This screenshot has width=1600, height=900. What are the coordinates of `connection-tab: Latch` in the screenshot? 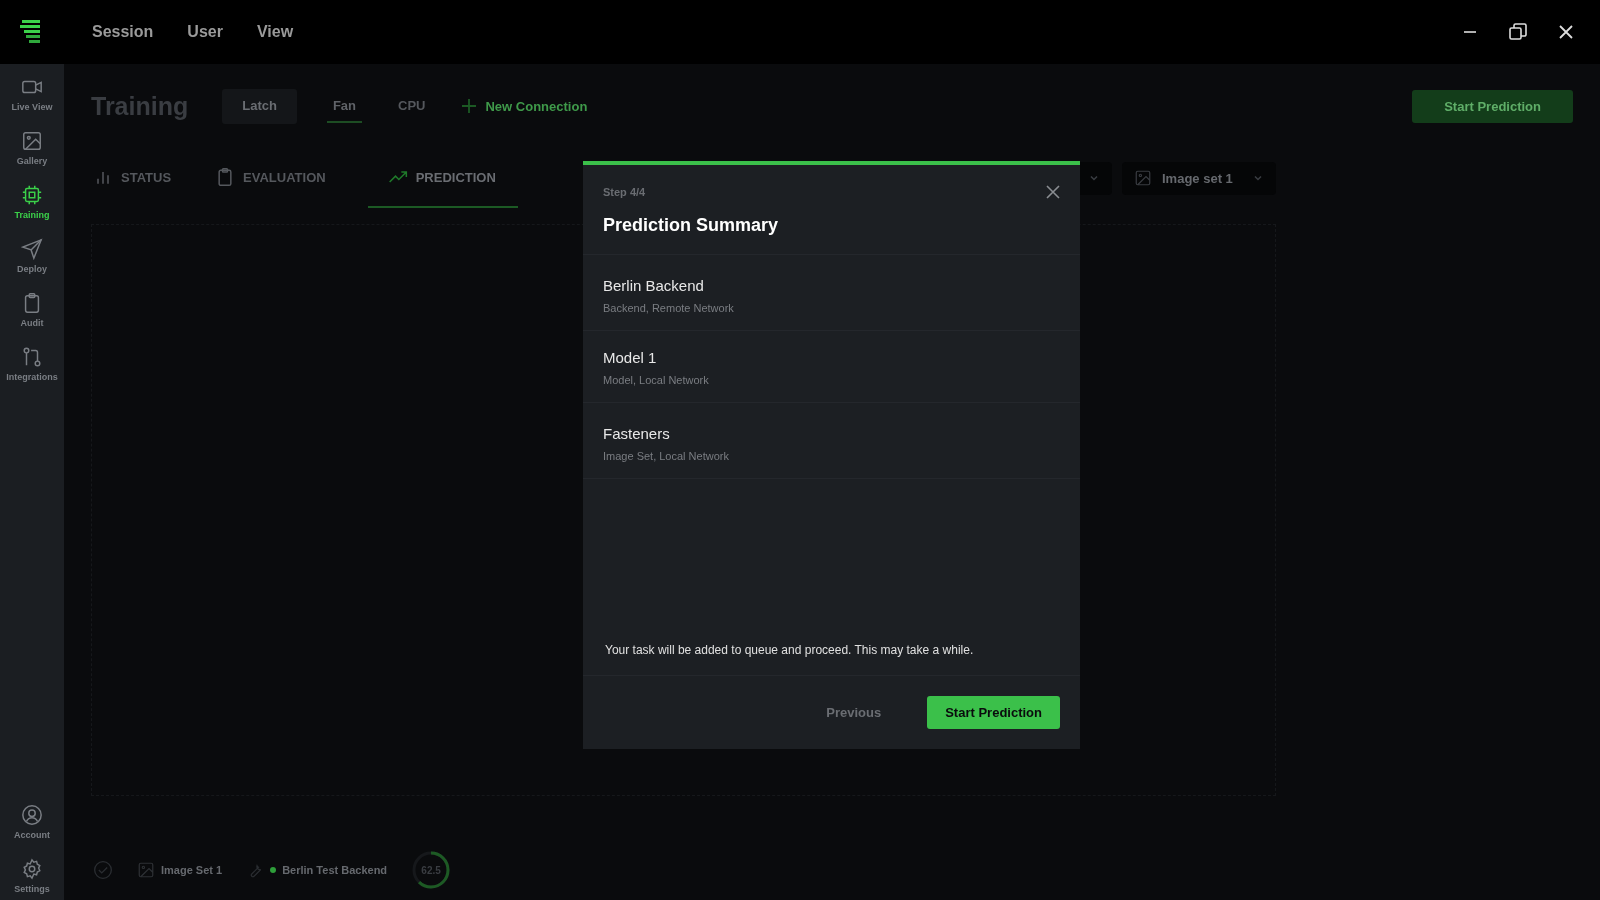 It's located at (259, 106).